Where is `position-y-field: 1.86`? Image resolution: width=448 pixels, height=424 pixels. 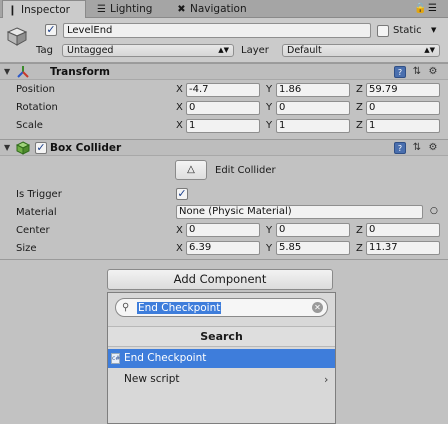
position-y-field: 1.86 is located at coordinates (313, 90).